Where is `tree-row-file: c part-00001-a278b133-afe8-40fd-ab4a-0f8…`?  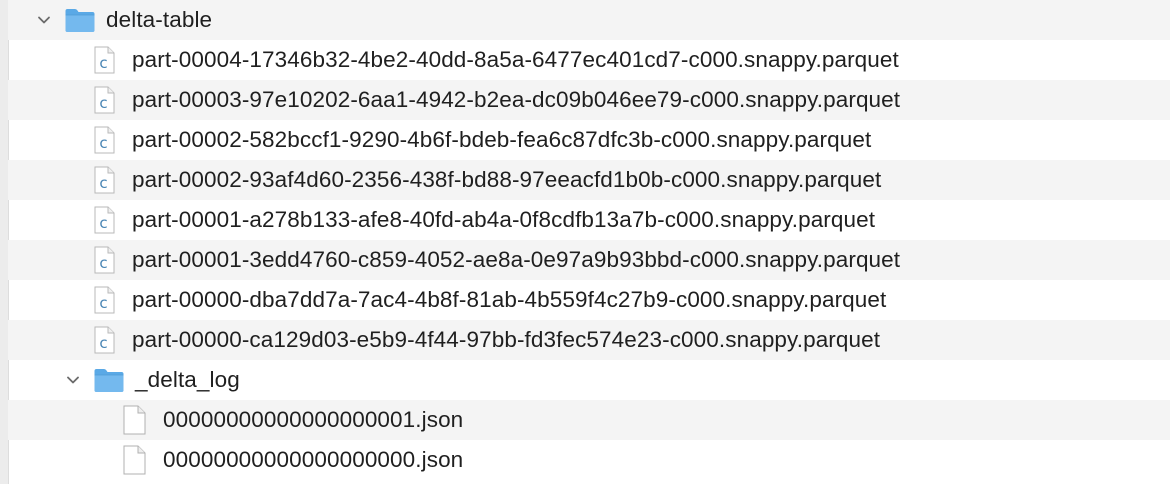
tree-row-file: c part-00001-a278b133-afe8-40fd-ab4a-0f8… is located at coordinates (589, 220).